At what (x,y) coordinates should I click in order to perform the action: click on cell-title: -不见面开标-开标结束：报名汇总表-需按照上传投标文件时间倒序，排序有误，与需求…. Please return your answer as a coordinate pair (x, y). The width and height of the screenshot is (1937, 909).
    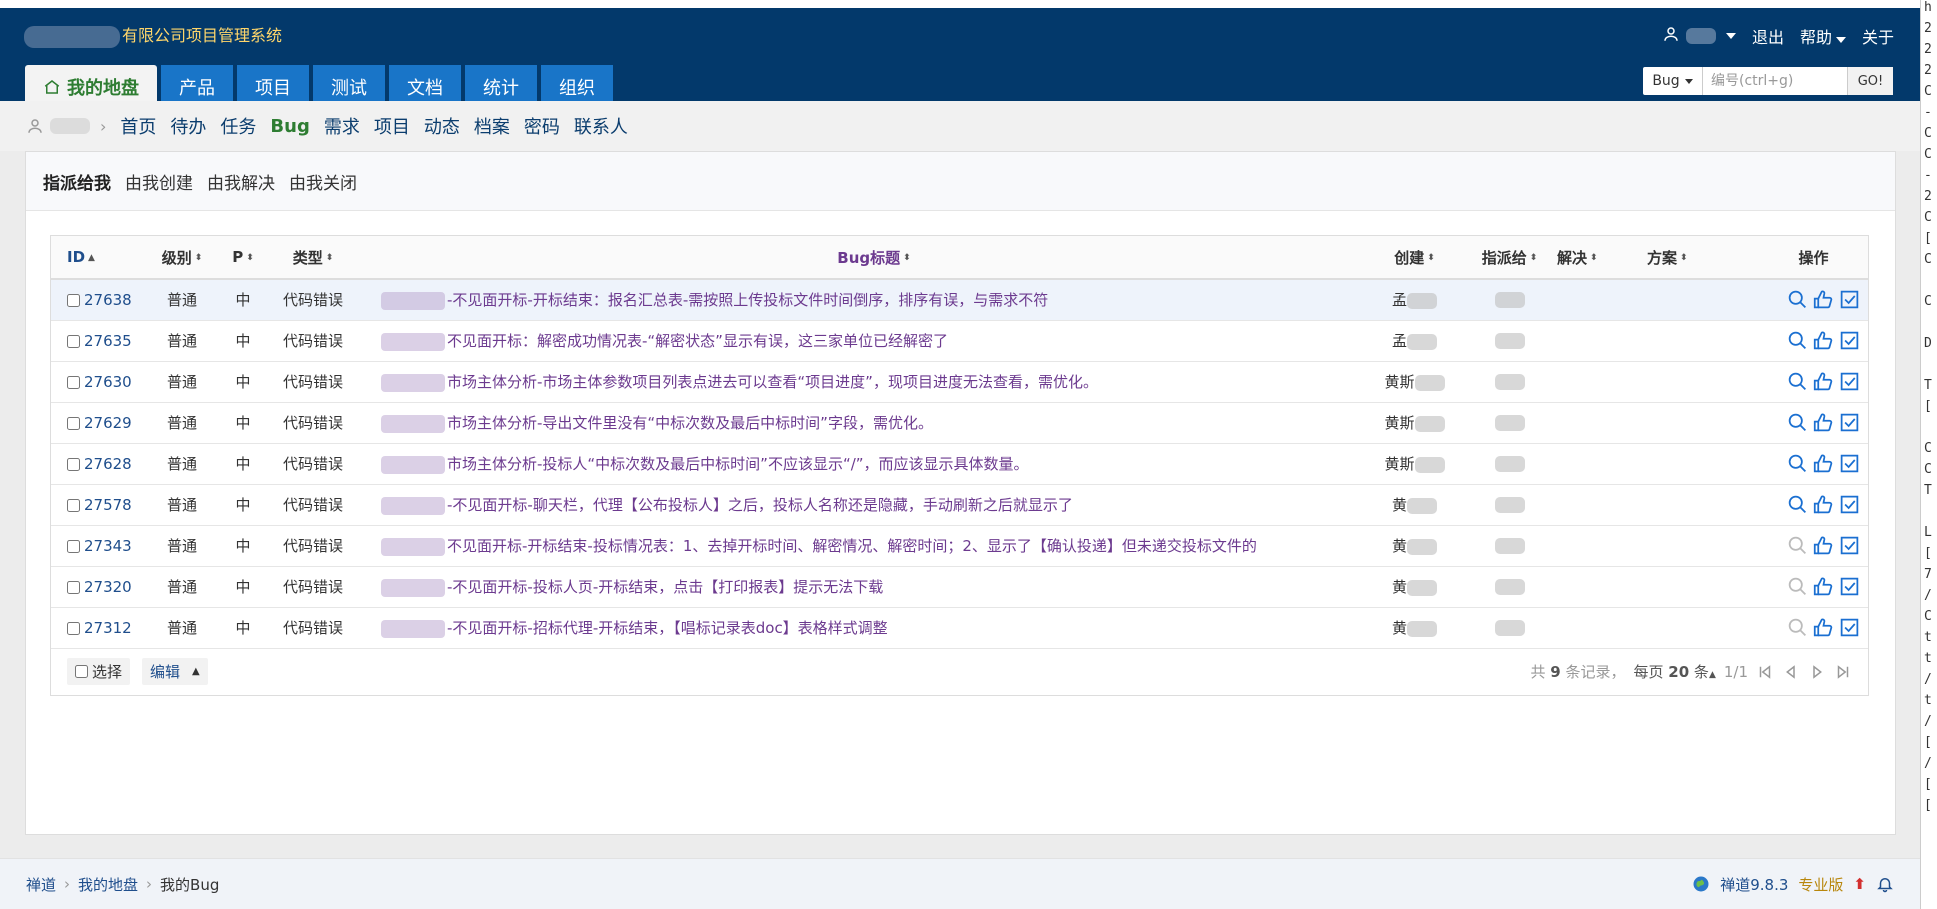
    Looking at the image, I should click on (862, 300).